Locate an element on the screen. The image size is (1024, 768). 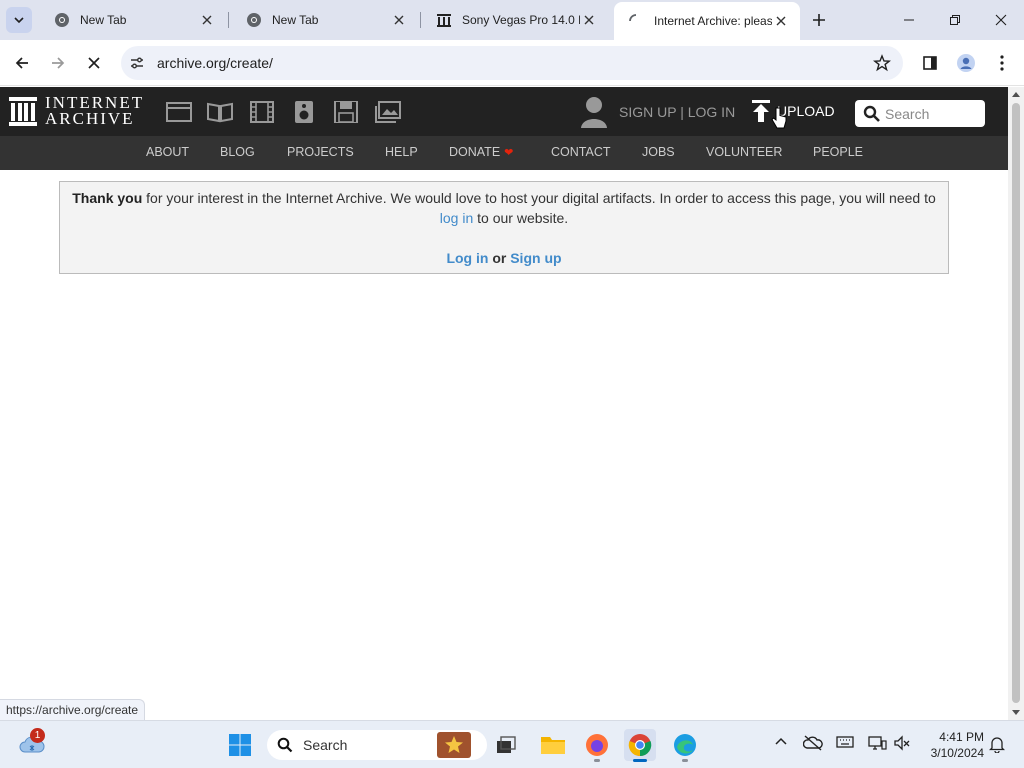
software-icon is located at coordinates (346, 112).